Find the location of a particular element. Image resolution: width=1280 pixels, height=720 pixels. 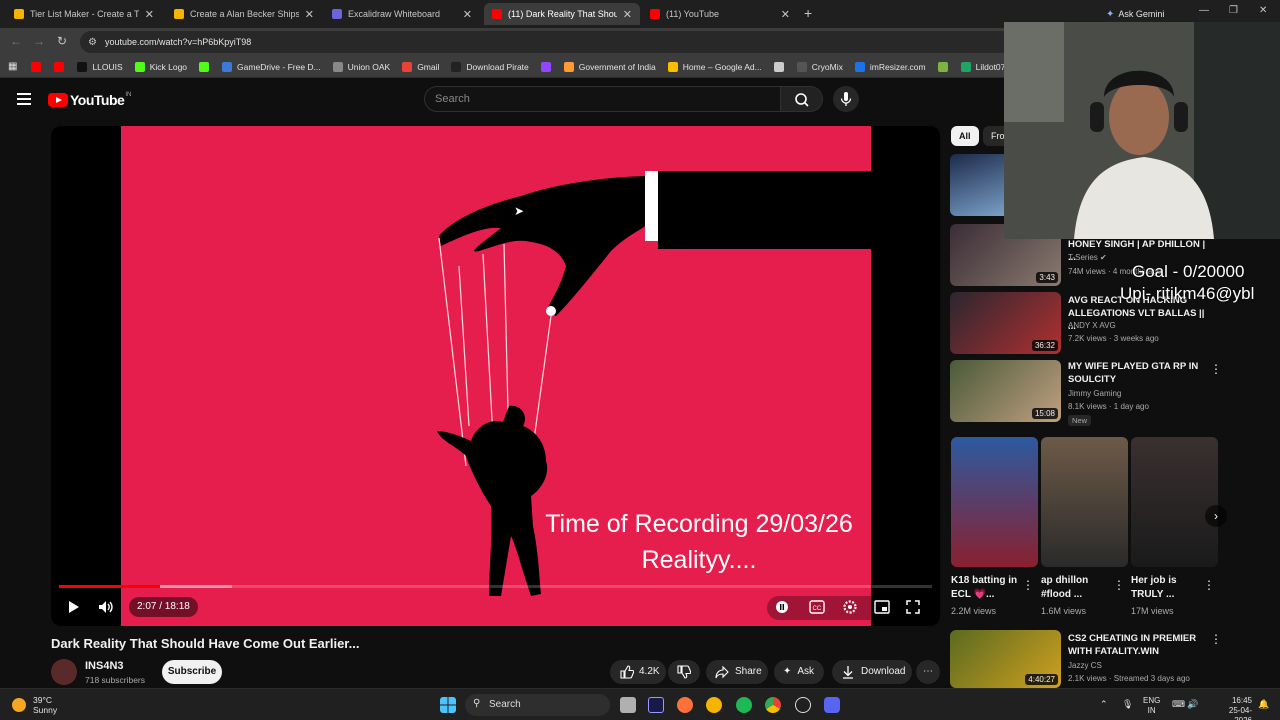

forward-arrow-icon: → is located at coordinates (39, 41).